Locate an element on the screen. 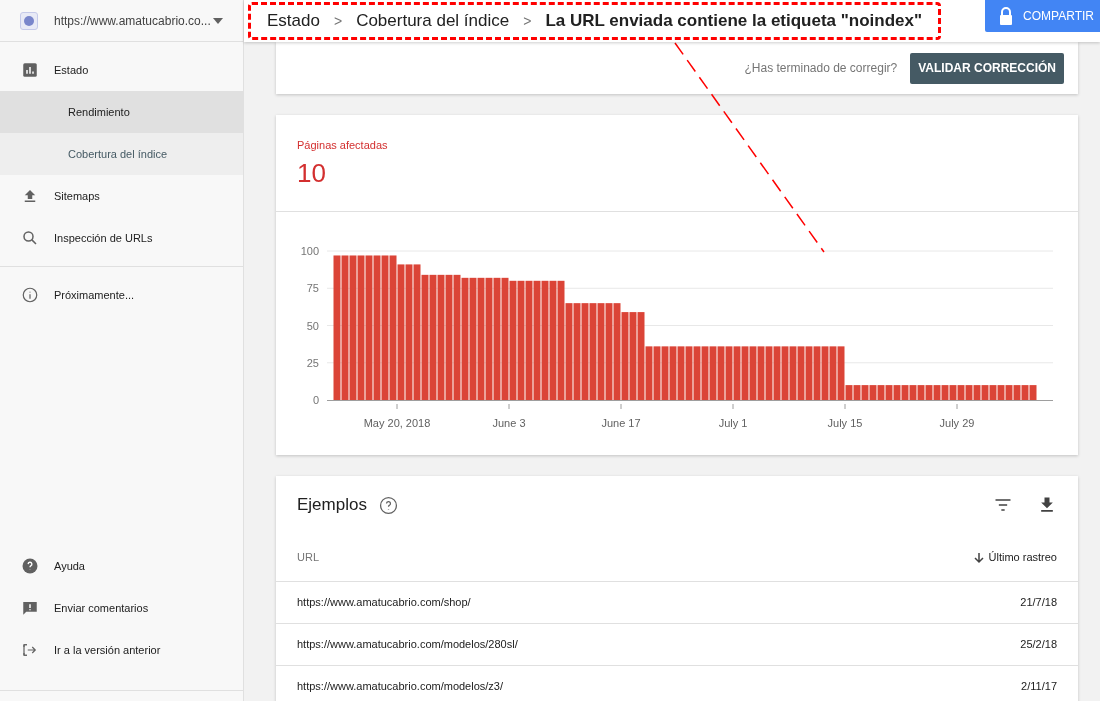  sidebar-item: Cobertura del índice is located at coordinates (121, 154).